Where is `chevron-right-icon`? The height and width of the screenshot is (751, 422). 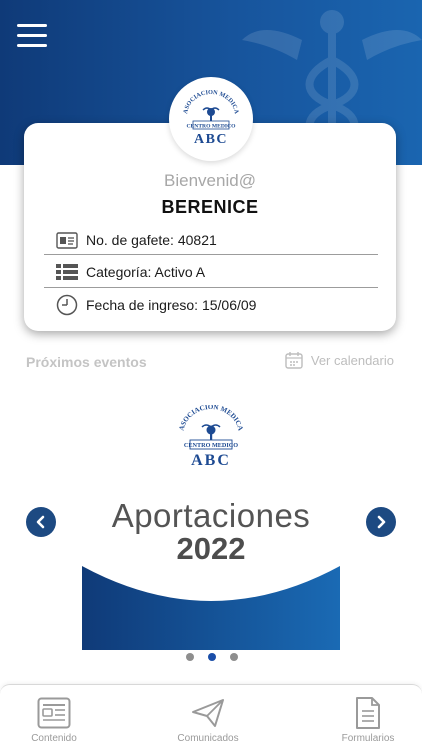
chevron-right-icon is located at coordinates (381, 522).